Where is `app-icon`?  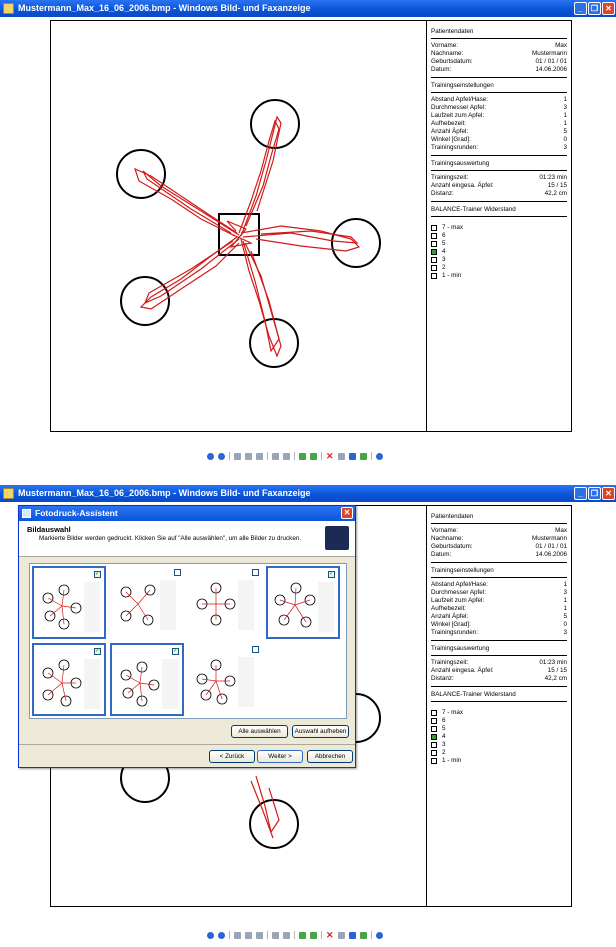 app-icon is located at coordinates (8, 493).